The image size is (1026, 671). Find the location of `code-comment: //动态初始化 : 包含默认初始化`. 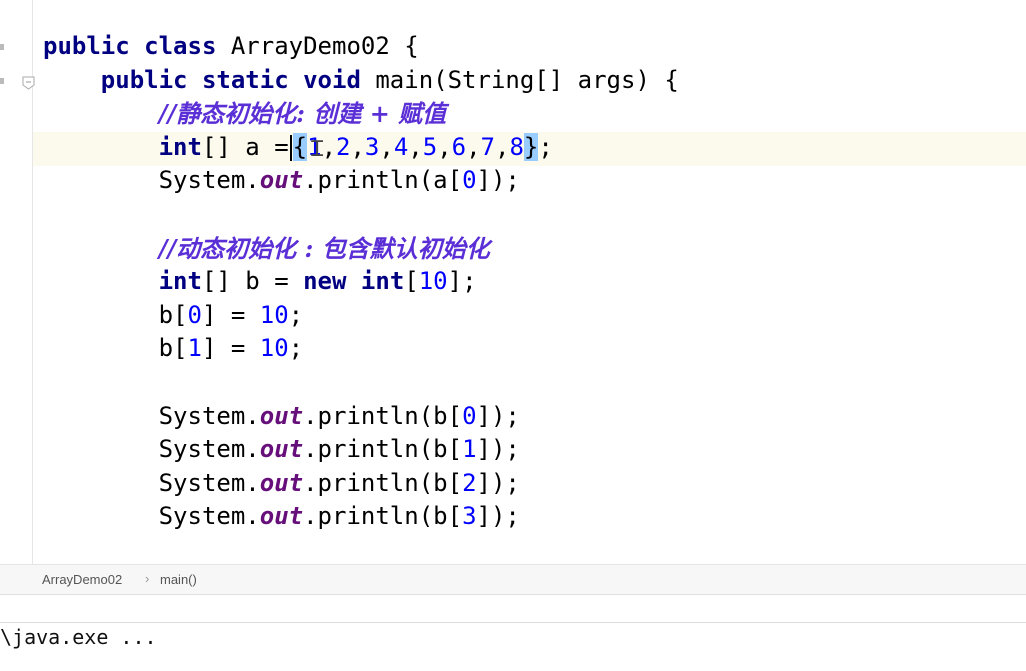

code-comment: //动态初始化 : 包含默认初始化 is located at coordinates (324, 248).